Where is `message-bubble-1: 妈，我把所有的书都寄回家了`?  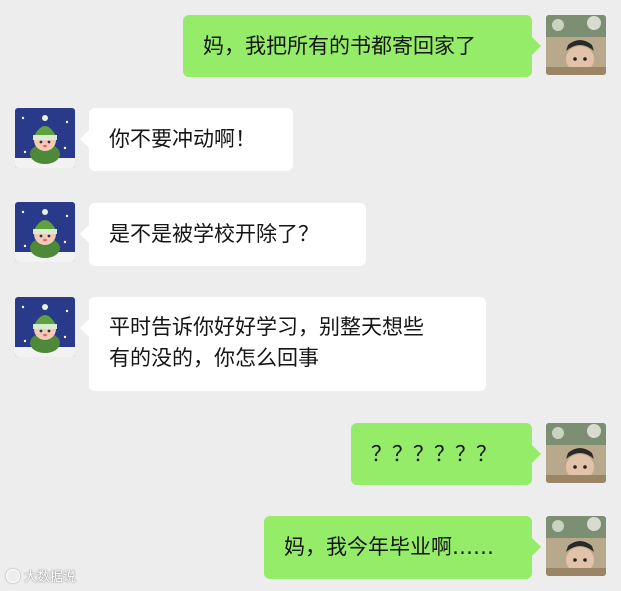 message-bubble-1: 妈，我把所有的书都寄回家了 is located at coordinates (362, 46).